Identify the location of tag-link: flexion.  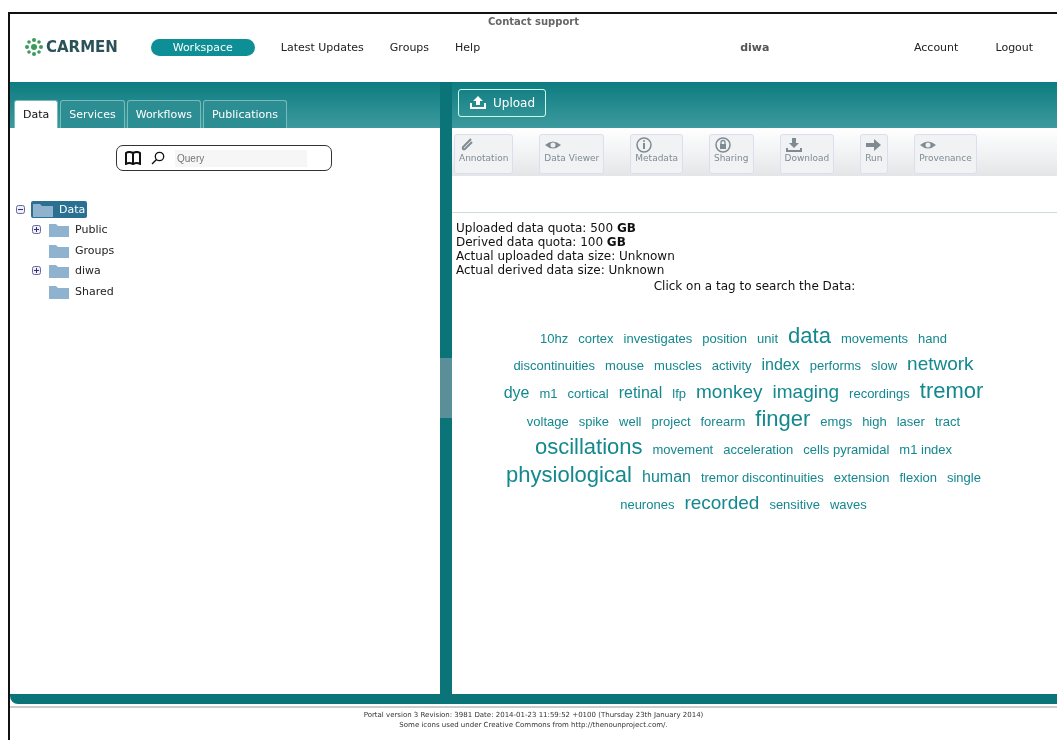
(918, 477).